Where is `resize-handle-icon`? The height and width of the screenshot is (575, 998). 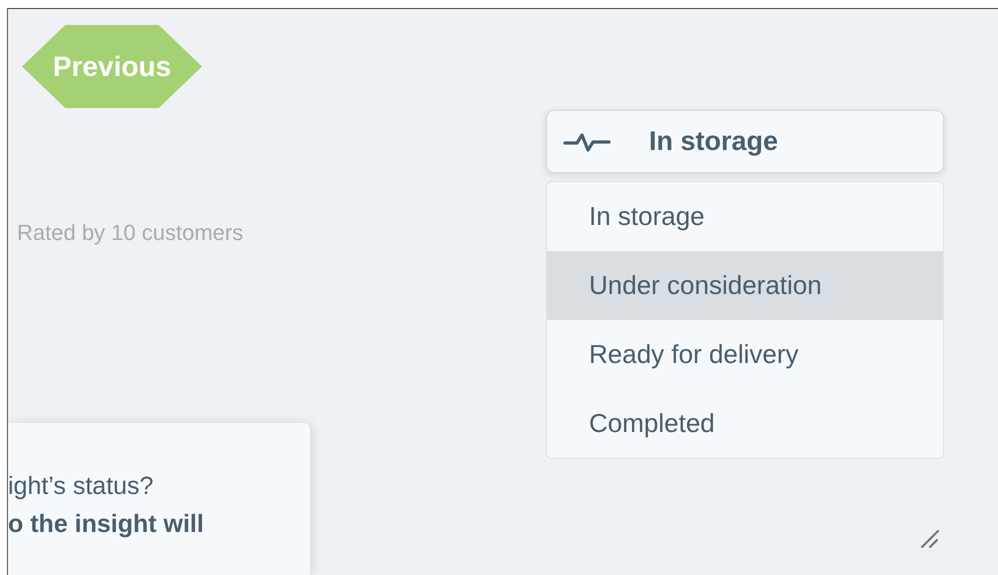
resize-handle-icon is located at coordinates (931, 539).